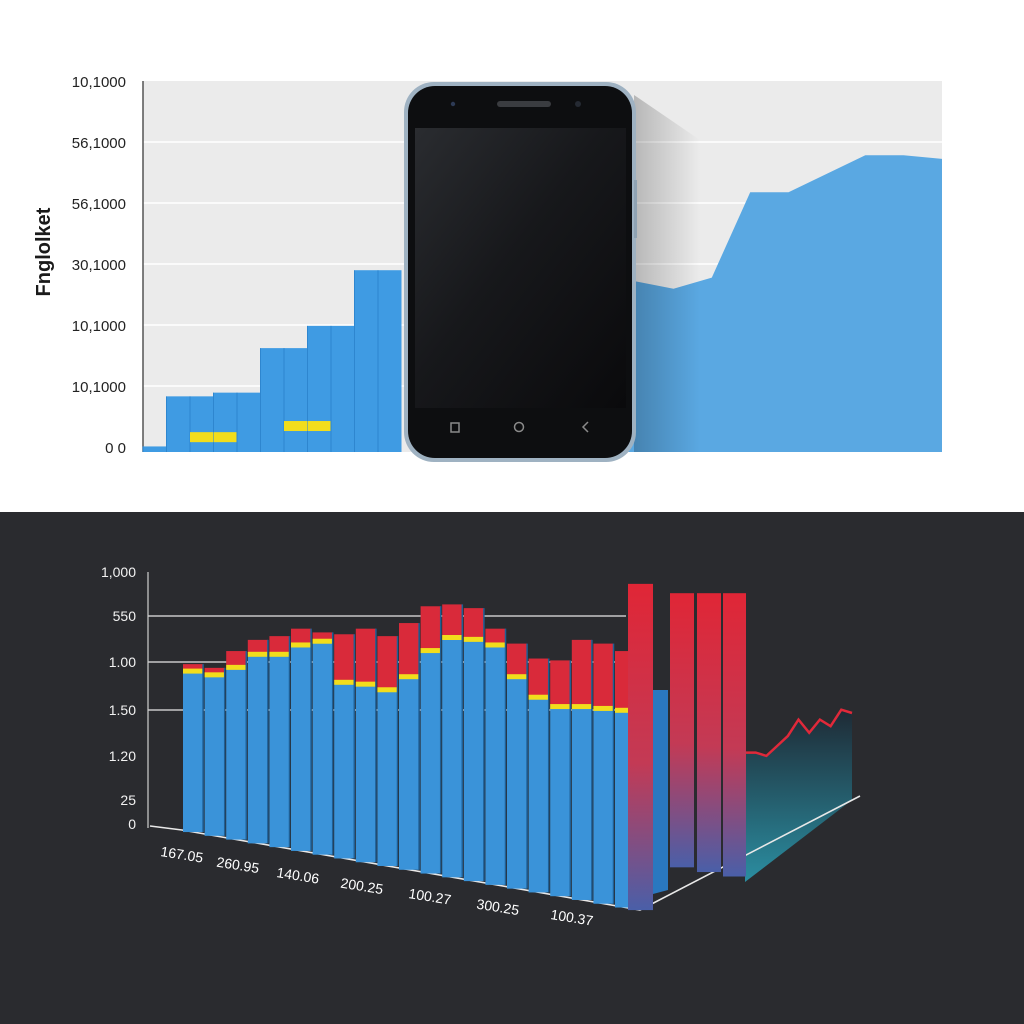 The width and height of the screenshot is (1024, 1024). I want to click on y-tick-label: 30,1000, so click(99, 265).